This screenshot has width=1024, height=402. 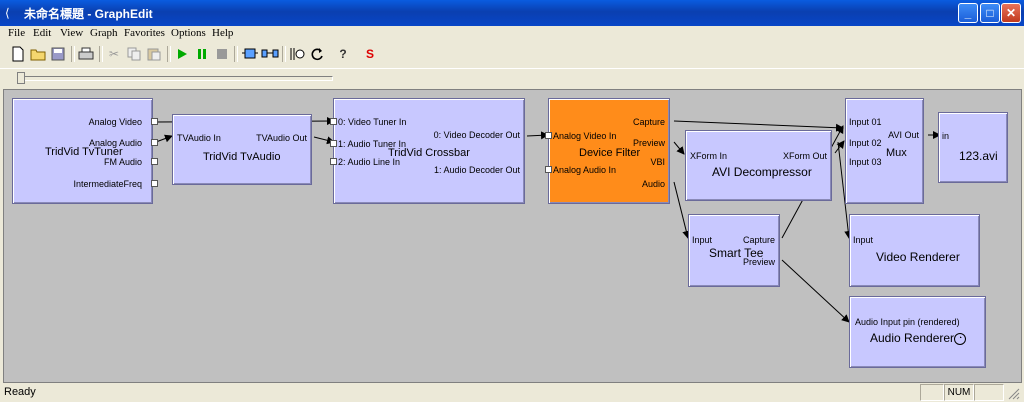 What do you see at coordinates (188, 33) in the screenshot?
I see `menu-options: Options` at bounding box center [188, 33].